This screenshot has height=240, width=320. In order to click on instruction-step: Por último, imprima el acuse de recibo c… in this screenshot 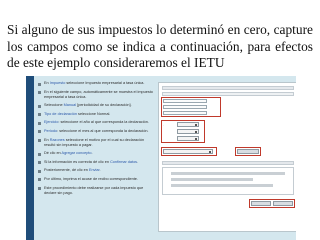, I will do `click(96, 179)`.